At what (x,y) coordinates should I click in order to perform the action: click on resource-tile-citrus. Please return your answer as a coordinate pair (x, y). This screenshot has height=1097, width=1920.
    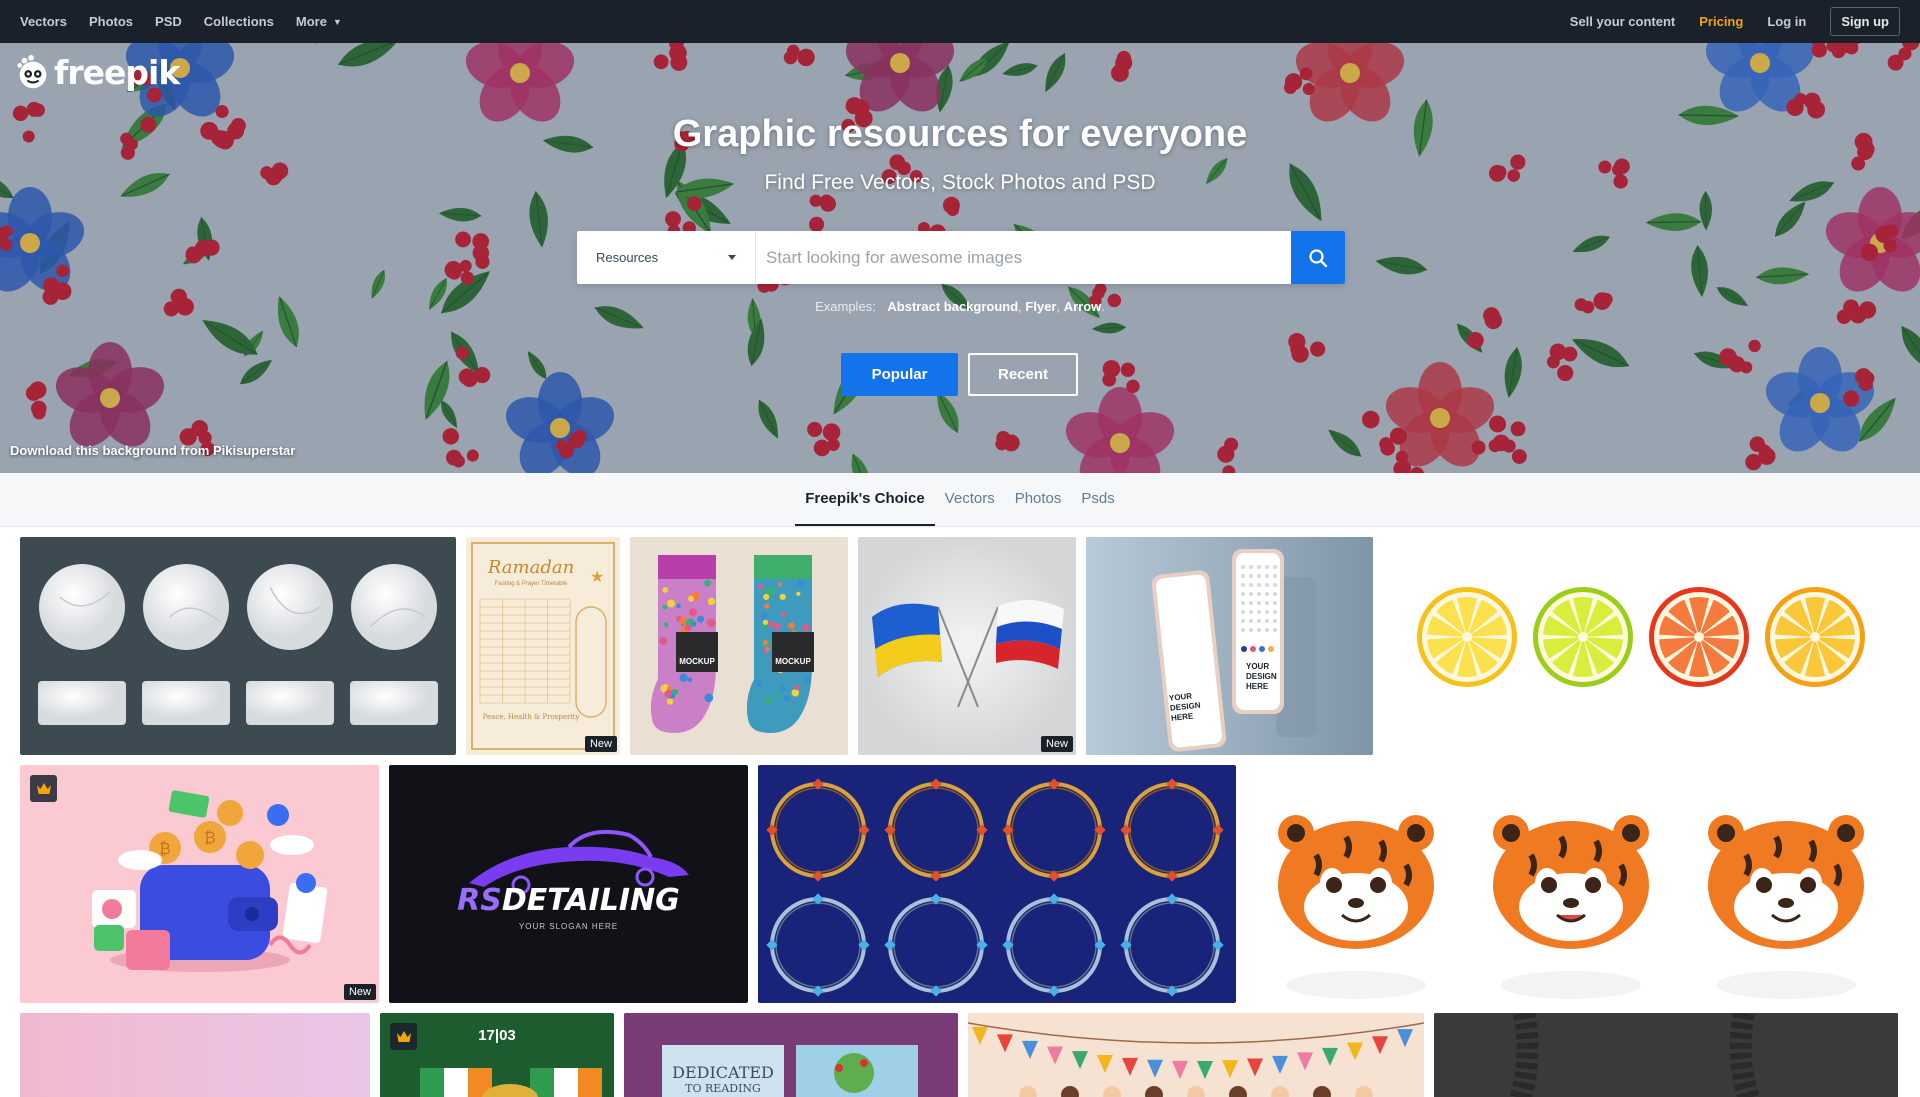
    Looking at the image, I should click on (1640, 646).